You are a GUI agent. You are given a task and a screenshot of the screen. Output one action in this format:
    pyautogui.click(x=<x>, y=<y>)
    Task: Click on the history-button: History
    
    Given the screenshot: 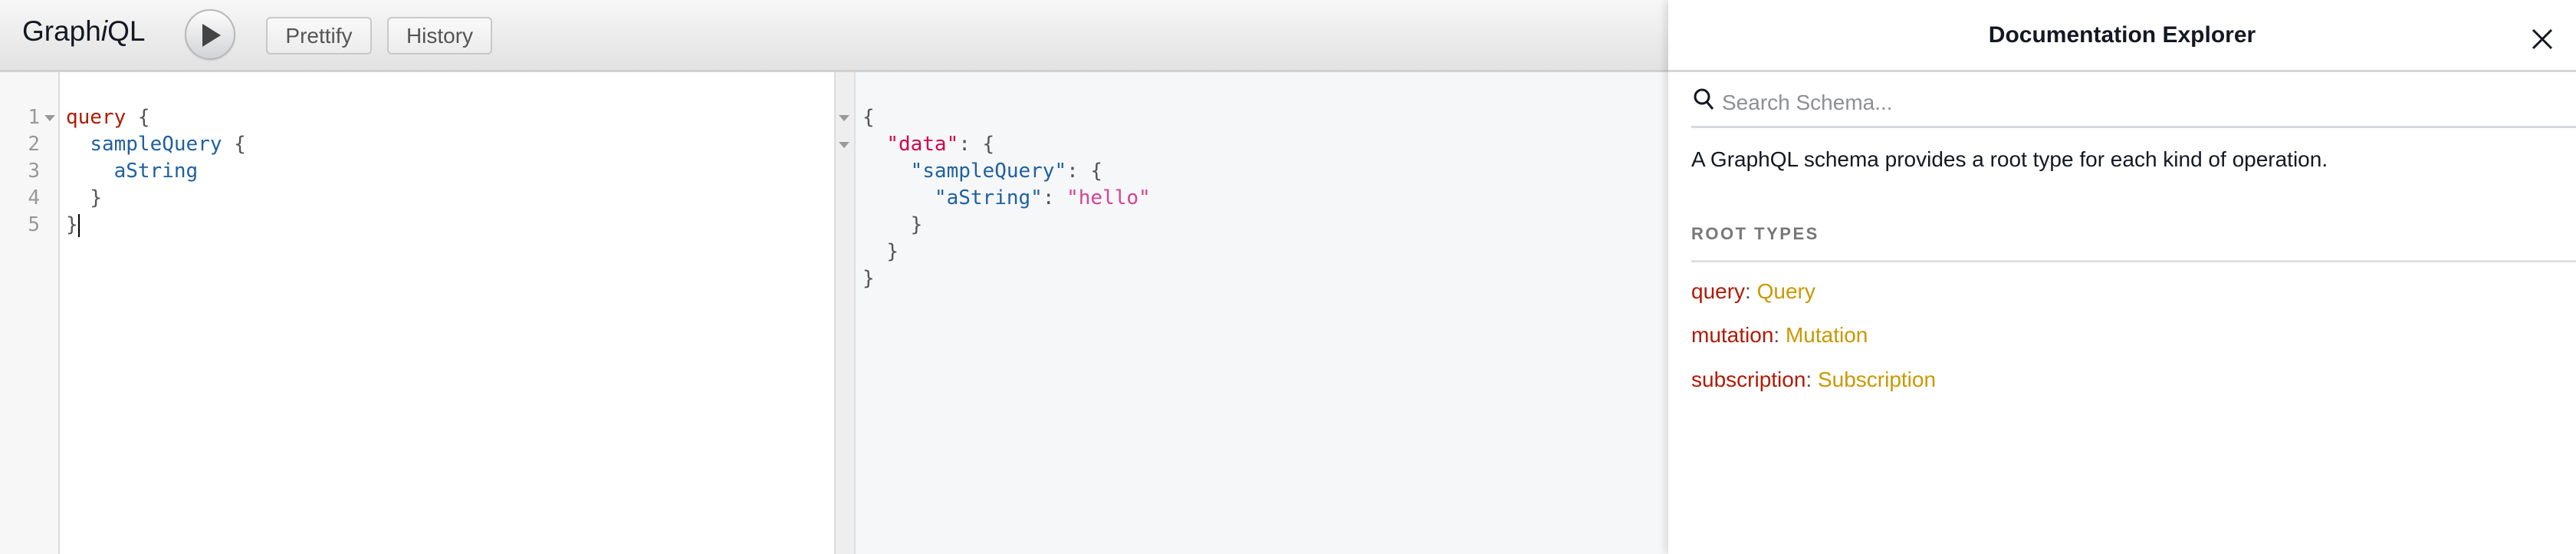 What is the action you would take?
    pyautogui.click(x=439, y=35)
    